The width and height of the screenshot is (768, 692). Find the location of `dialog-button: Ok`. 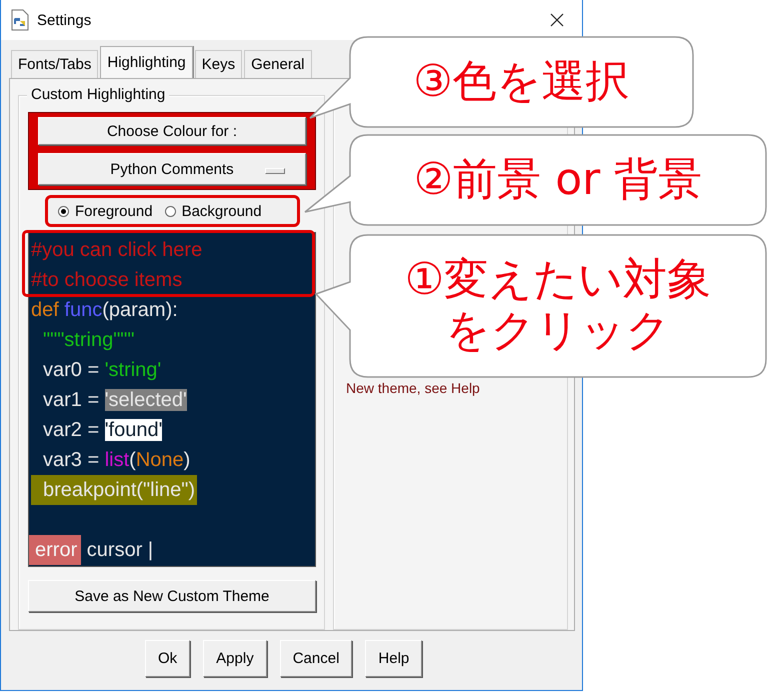

dialog-button: Ok is located at coordinates (167, 658).